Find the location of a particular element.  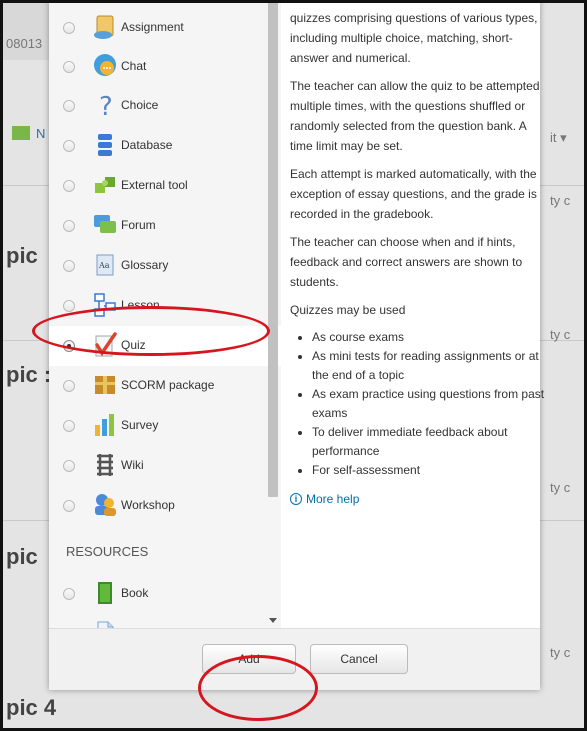

activity-option: Survey is located at coordinates (165, 426).